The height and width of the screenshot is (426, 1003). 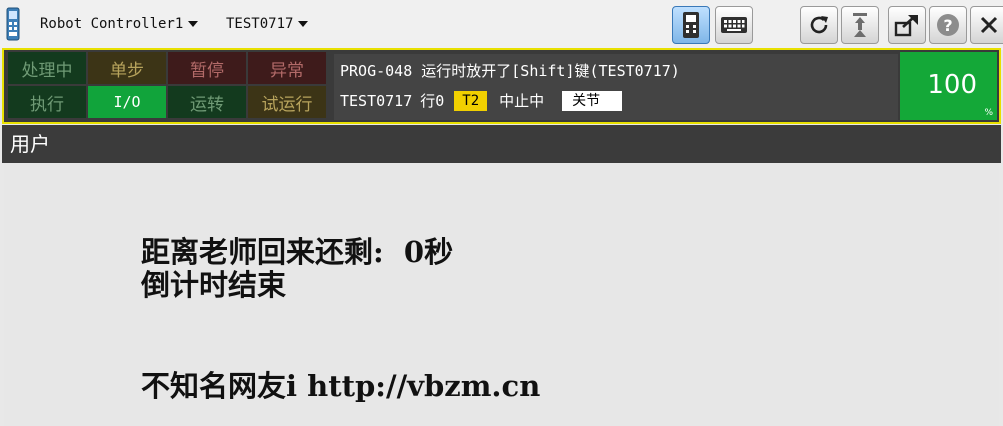 What do you see at coordinates (214, 285) in the screenshot?
I see `countdown-ended-line: 倒计时结束` at bounding box center [214, 285].